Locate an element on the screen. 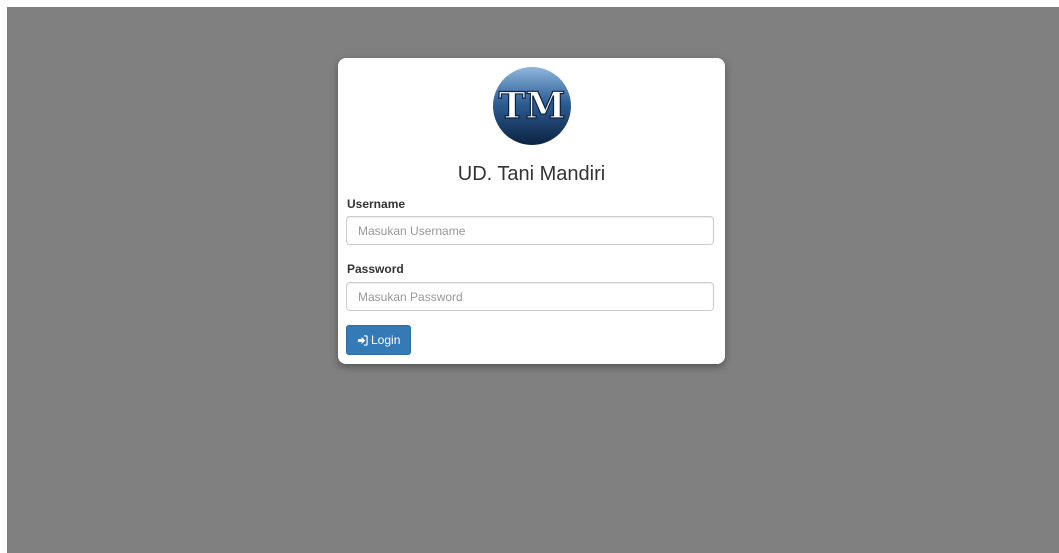 The image size is (1059, 553). logo-text: TM is located at coordinates (532, 106).